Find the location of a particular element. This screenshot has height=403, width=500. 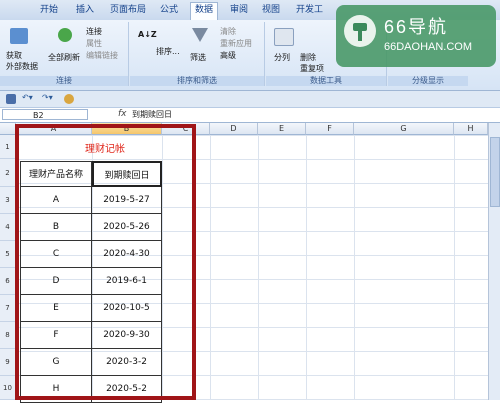

tab-page-layout: 页面布局 is located at coordinates (128, 10).